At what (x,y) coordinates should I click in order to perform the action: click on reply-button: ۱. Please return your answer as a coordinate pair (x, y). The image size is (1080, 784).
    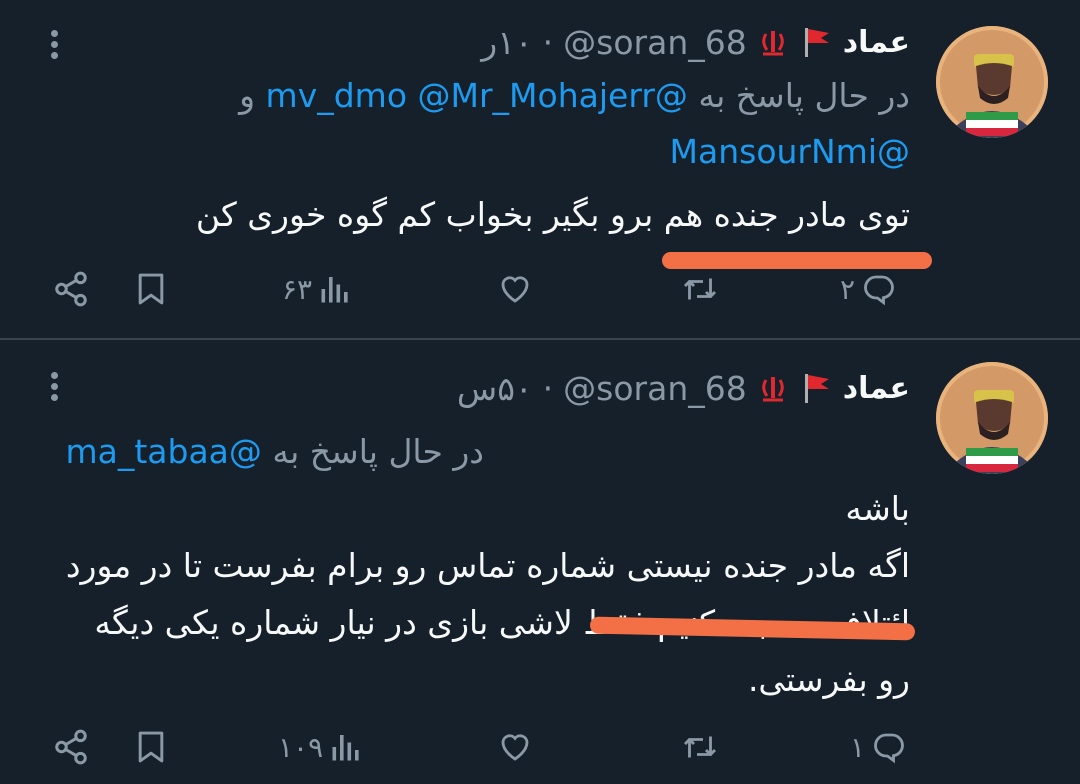
    Looking at the image, I should click on (878, 747).